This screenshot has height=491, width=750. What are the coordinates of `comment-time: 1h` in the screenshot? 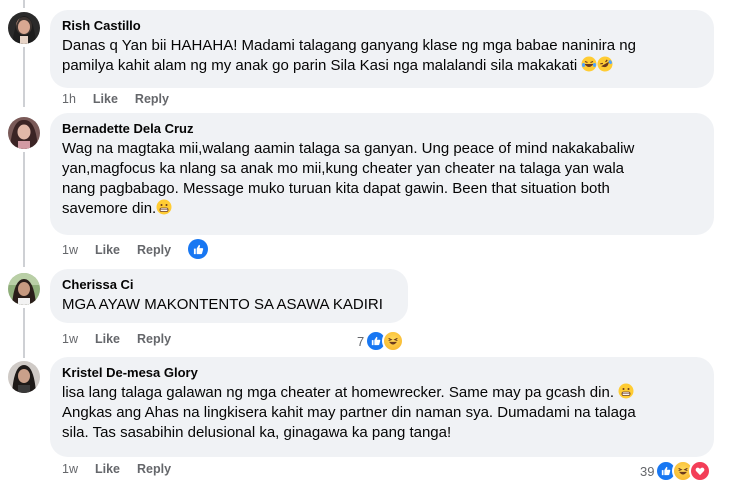 It's located at (69, 99).